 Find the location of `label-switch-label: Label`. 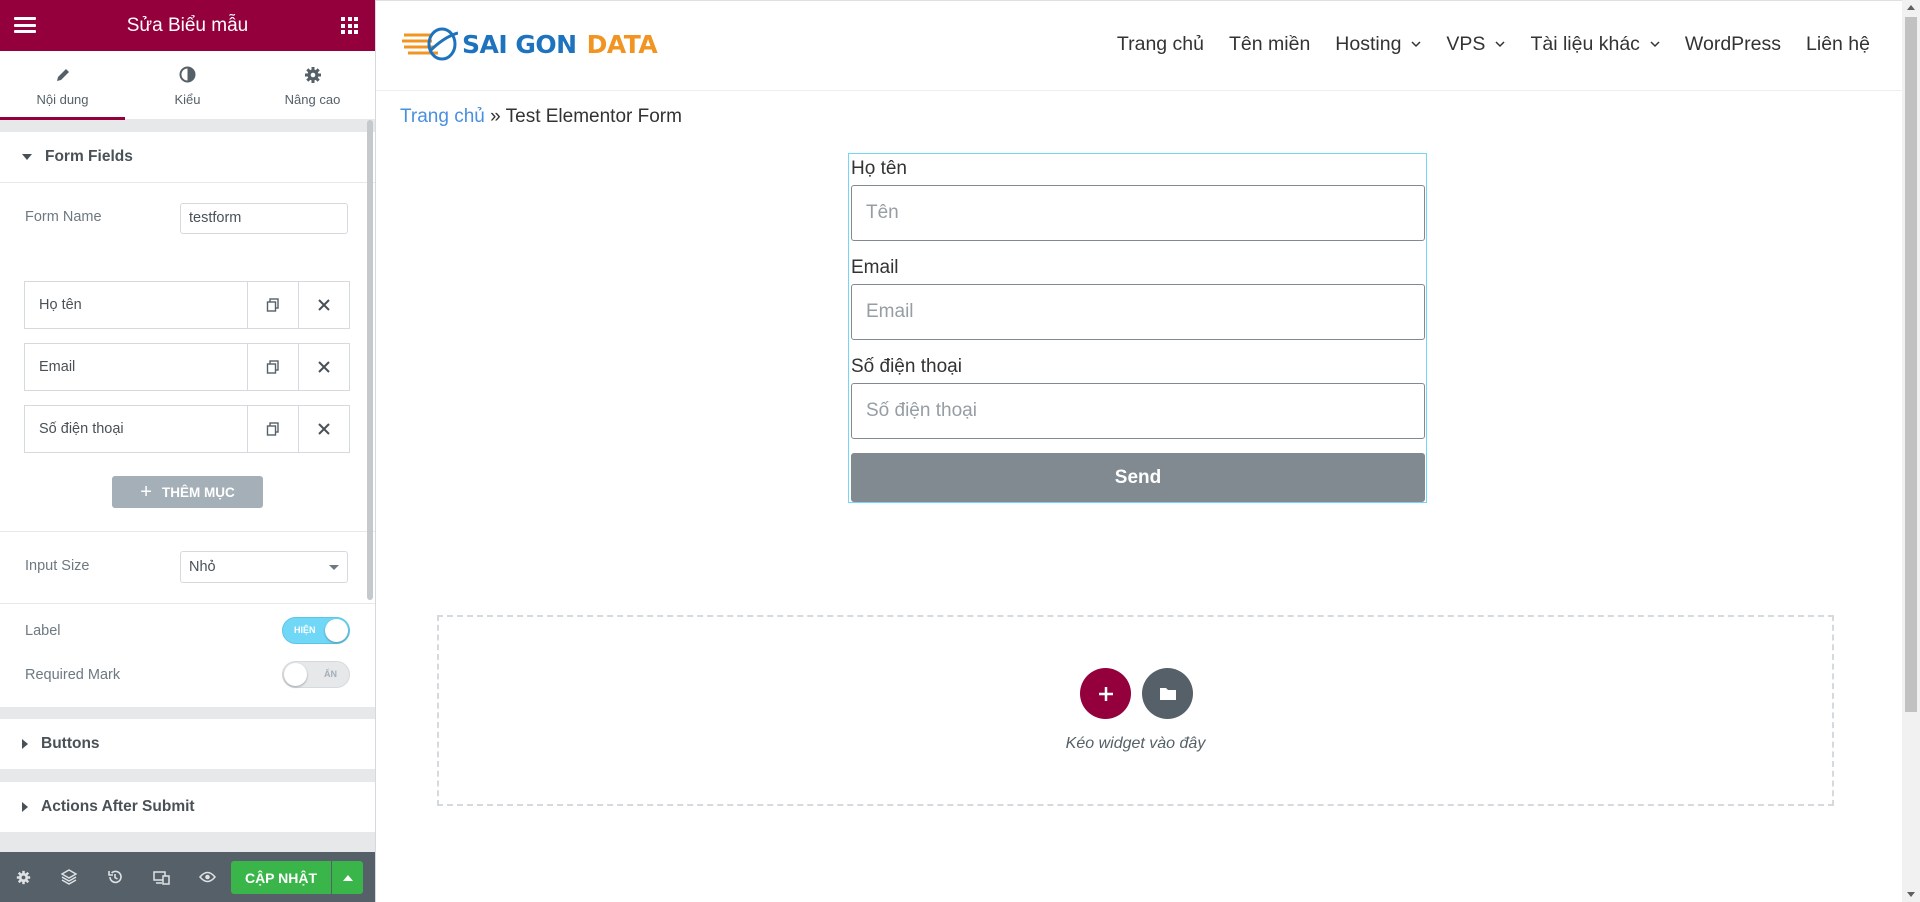

label-switch-label: Label is located at coordinates (43, 631).